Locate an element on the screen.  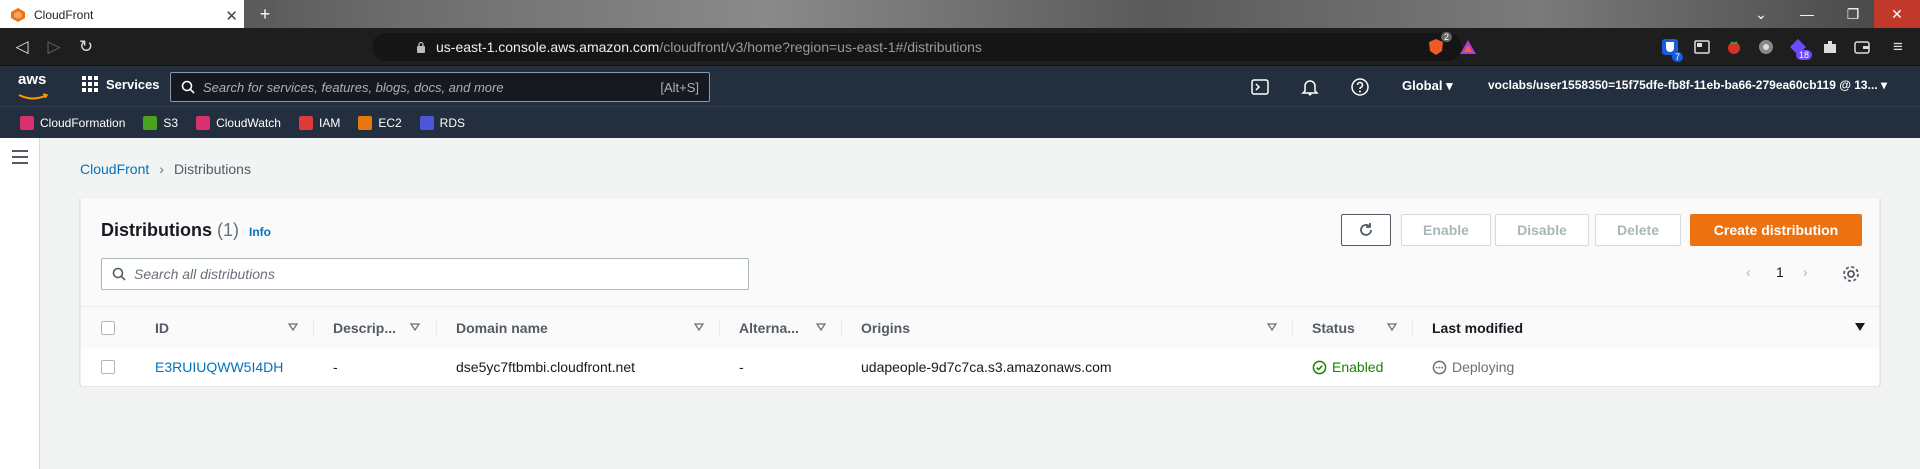
cell-description: - is located at coordinates (335, 367).